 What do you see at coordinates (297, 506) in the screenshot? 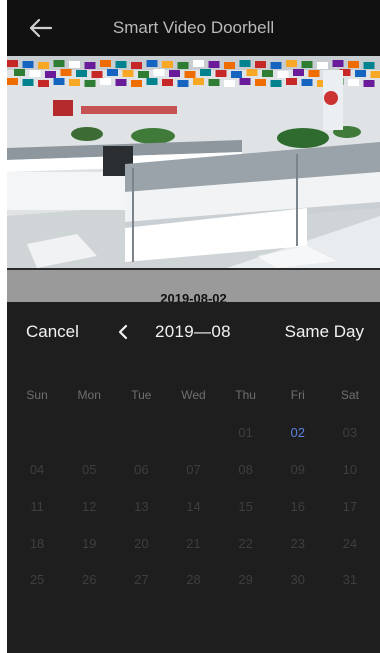
I see `day-cell: 16` at bounding box center [297, 506].